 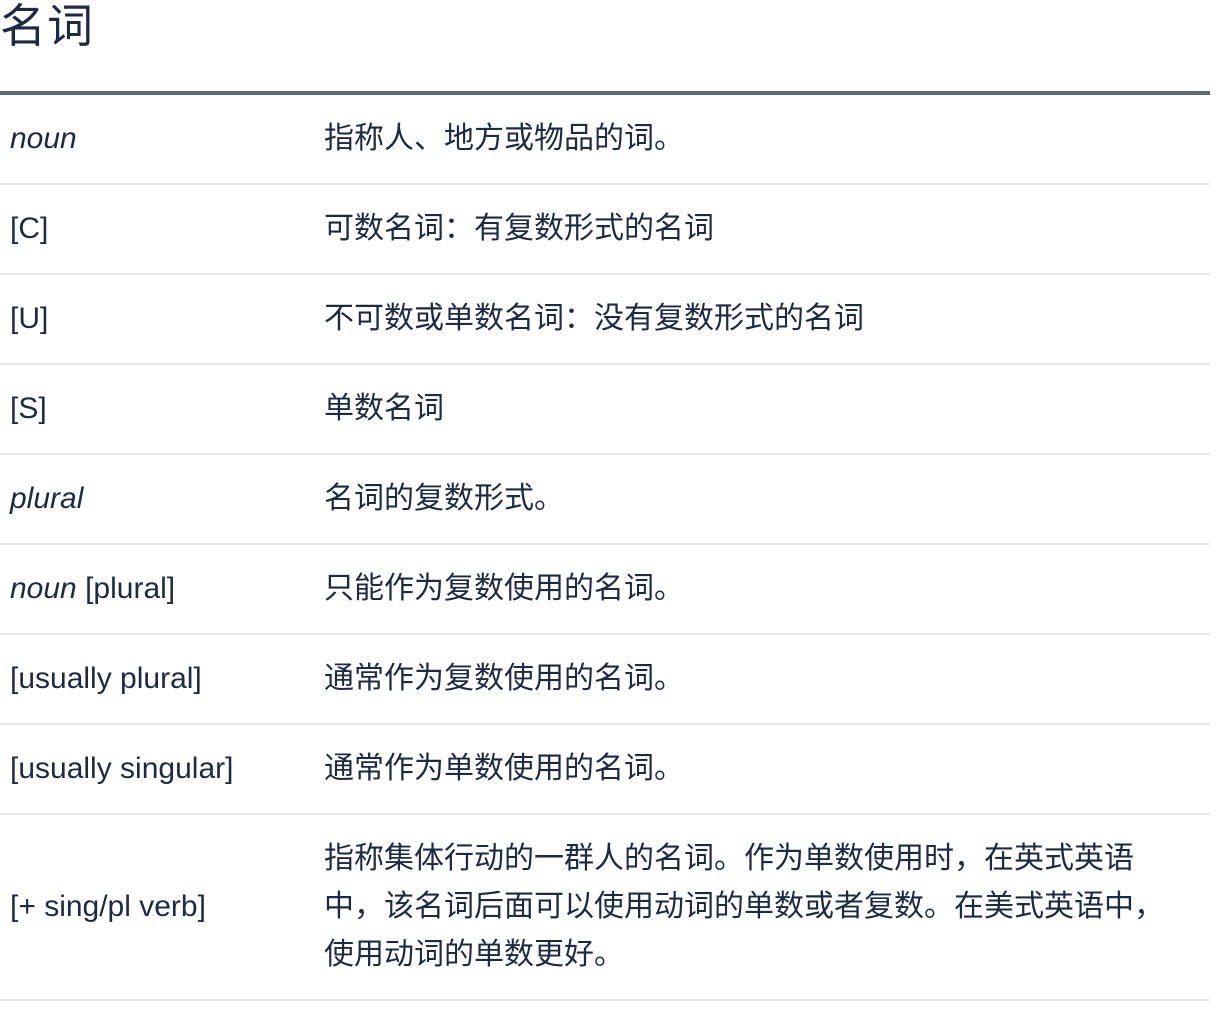 I want to click on term-text: [usually singular], so click(x=122, y=768).